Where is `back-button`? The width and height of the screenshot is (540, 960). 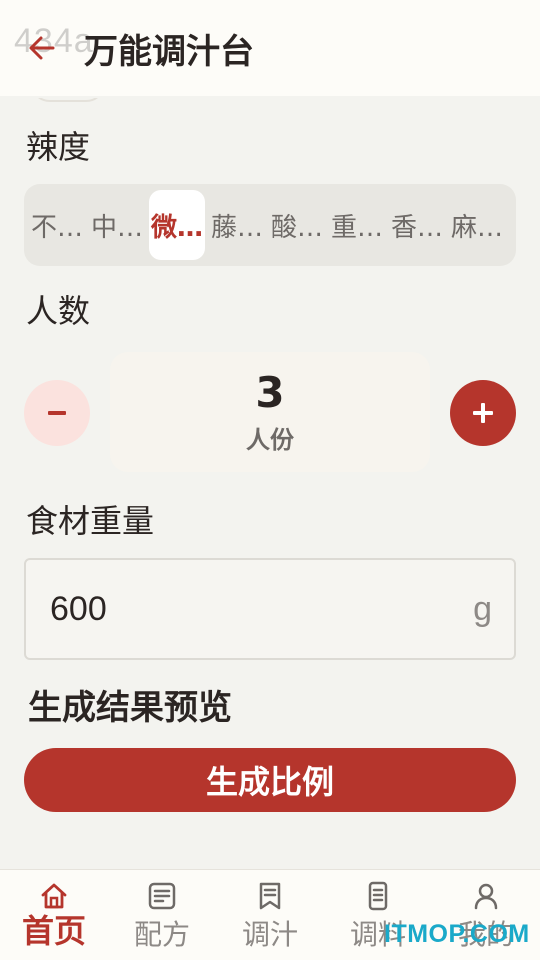
back-button is located at coordinates (42, 48).